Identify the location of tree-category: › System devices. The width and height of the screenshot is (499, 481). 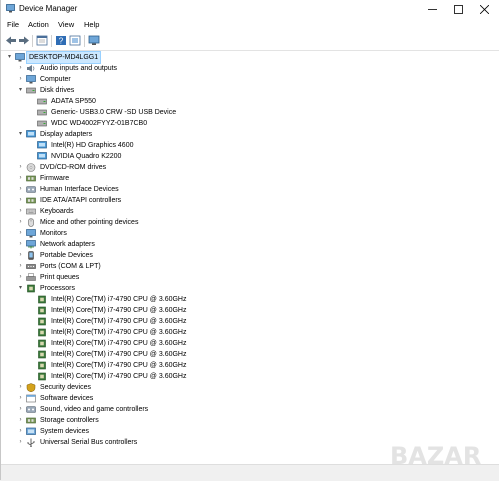
(132, 431).